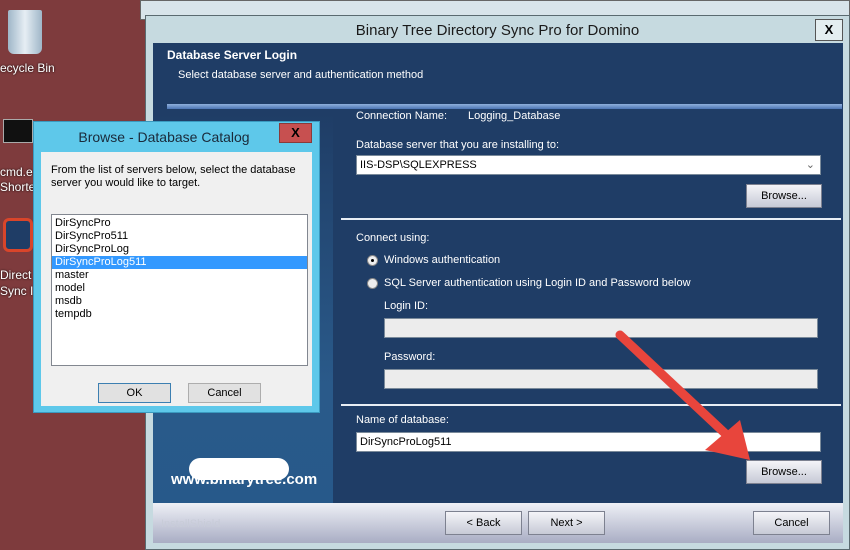 The width and height of the screenshot is (850, 550). I want to click on connection-name-label: Connection Name:, so click(402, 116).